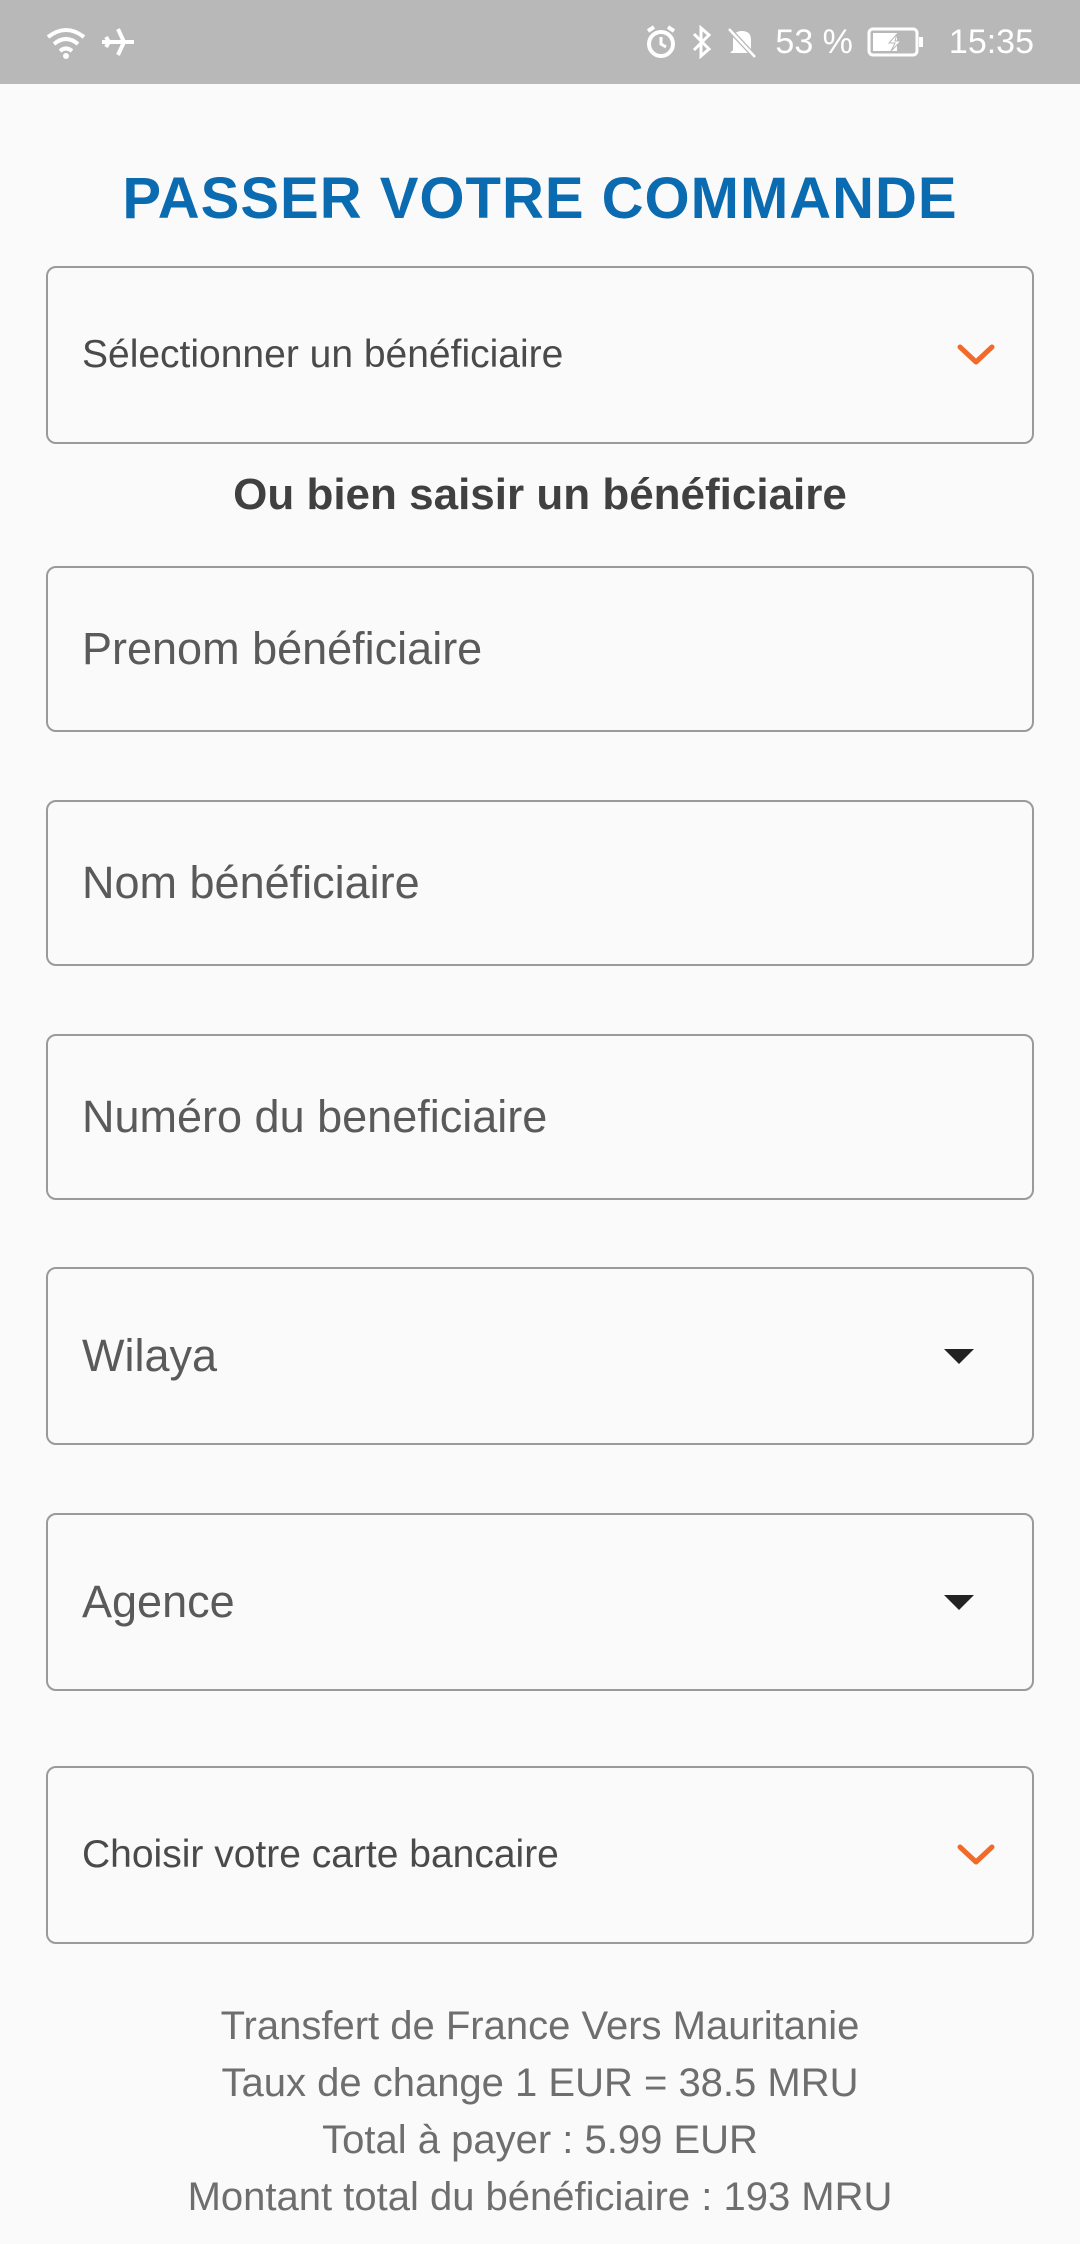  Describe the element at coordinates (150, 1355) in the screenshot. I see `wilaya-select-label: Wilaya` at that location.